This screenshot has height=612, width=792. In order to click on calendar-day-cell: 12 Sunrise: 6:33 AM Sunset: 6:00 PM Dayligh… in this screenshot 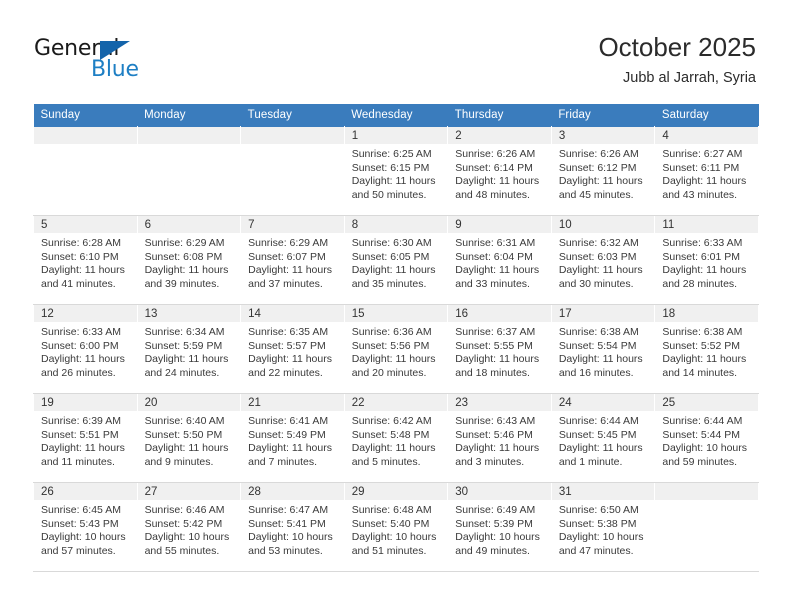, I will do `click(85, 349)`.